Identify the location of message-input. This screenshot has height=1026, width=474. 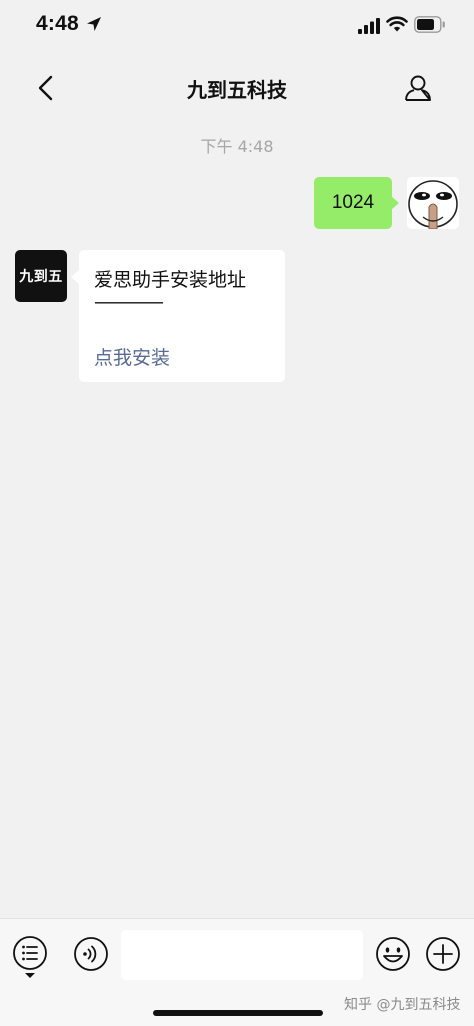
(242, 955).